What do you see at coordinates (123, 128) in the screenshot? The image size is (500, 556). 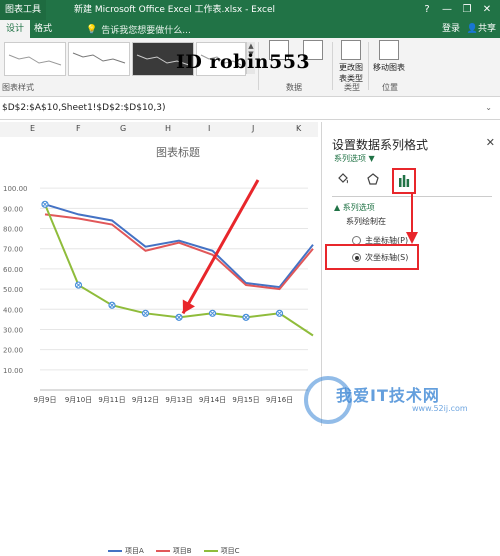 I see `column-header: G` at bounding box center [123, 128].